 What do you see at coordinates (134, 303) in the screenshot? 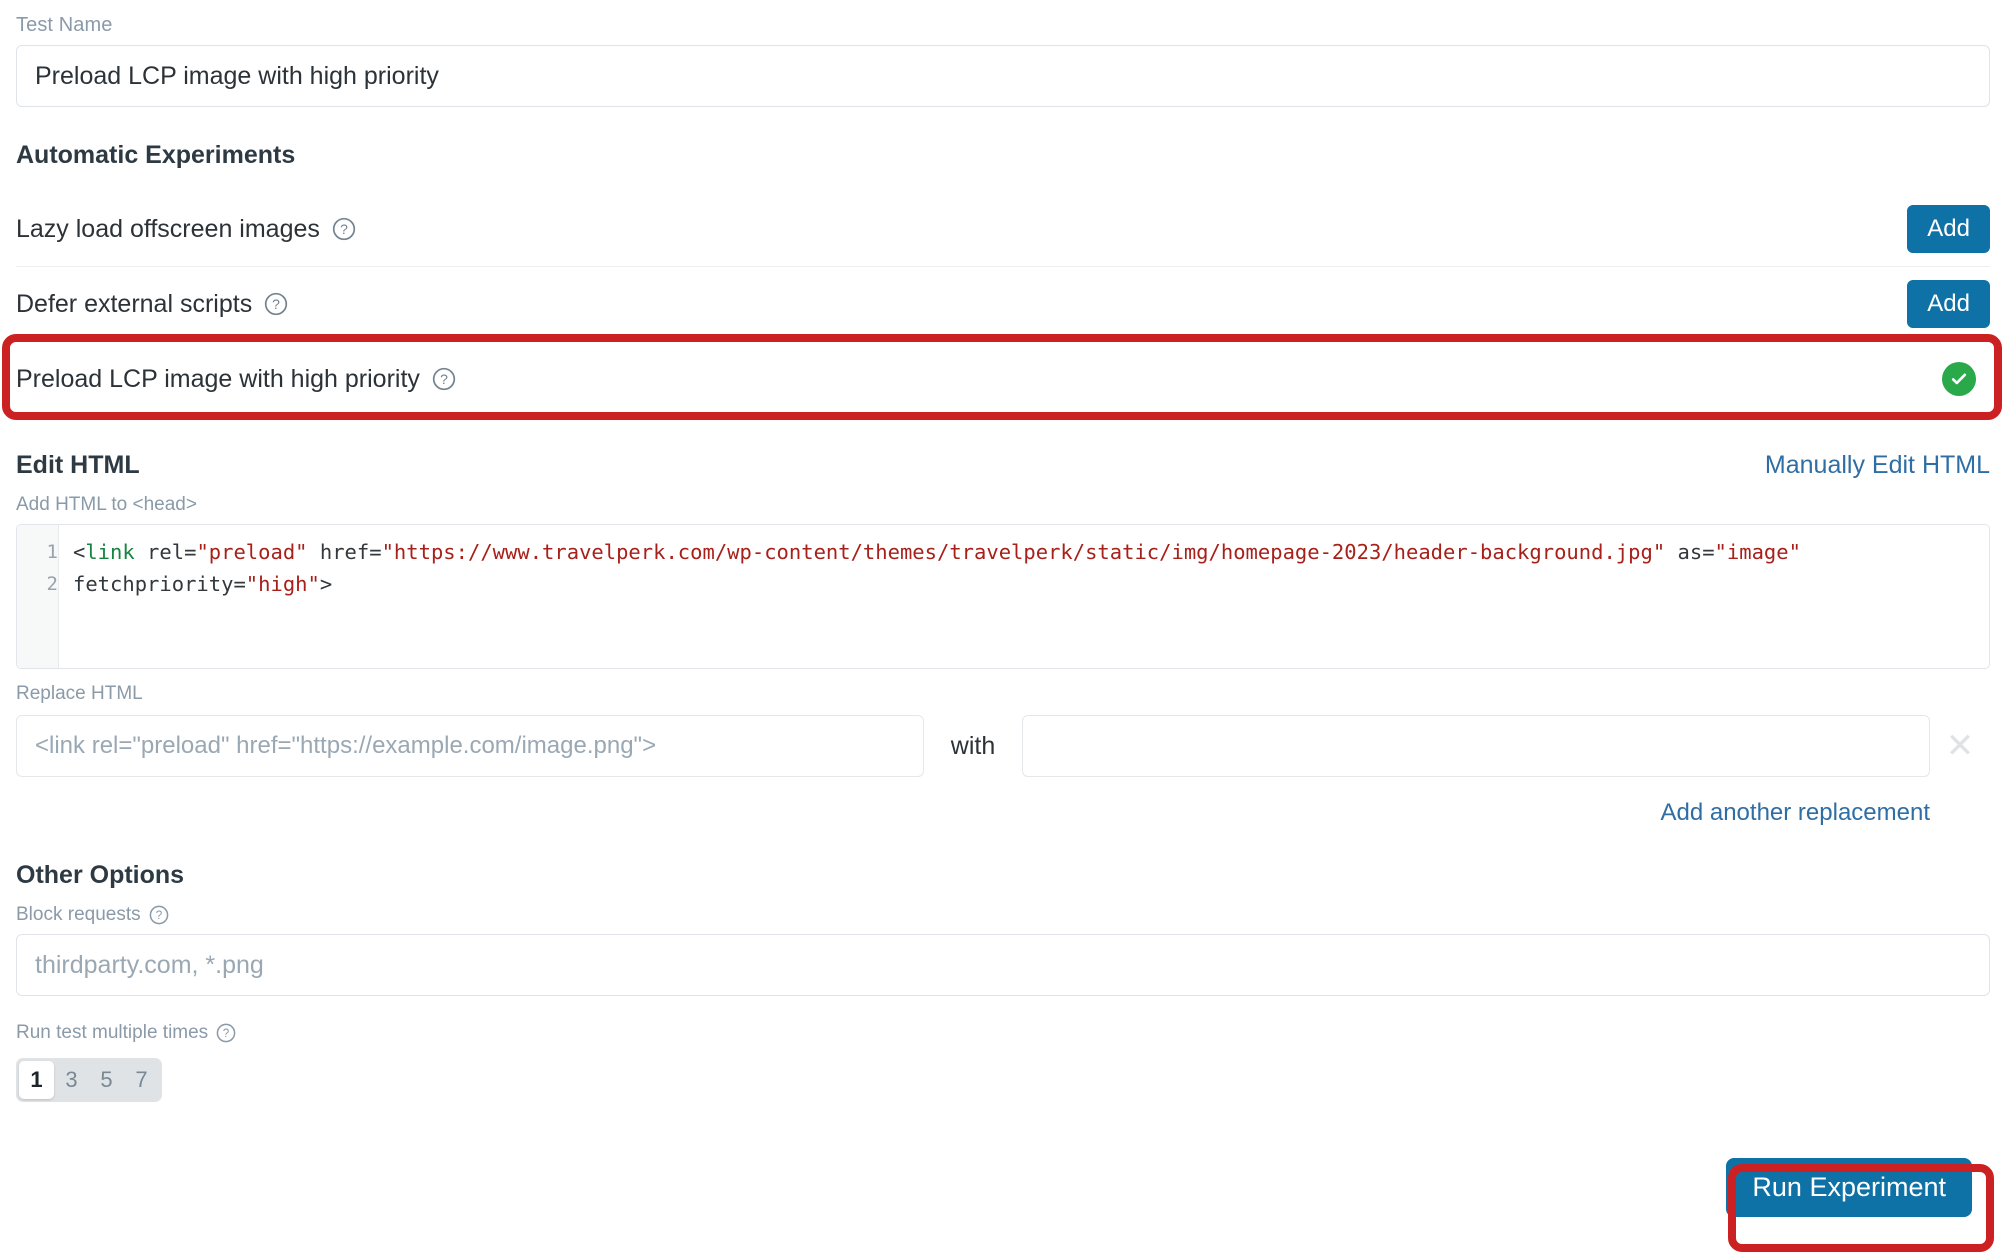
I see `experiment-label: Defer external scripts` at bounding box center [134, 303].